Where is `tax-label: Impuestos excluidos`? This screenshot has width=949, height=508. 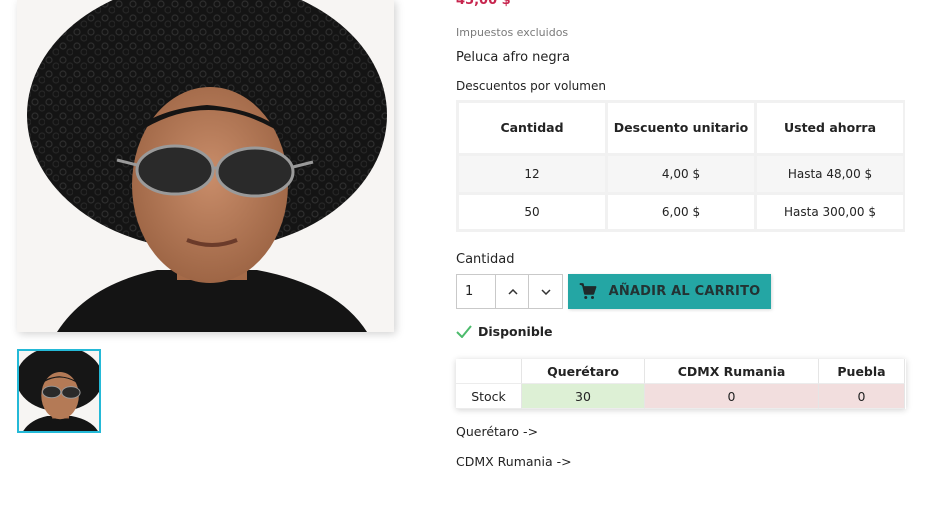 tax-label: Impuestos excluidos is located at coordinates (512, 32).